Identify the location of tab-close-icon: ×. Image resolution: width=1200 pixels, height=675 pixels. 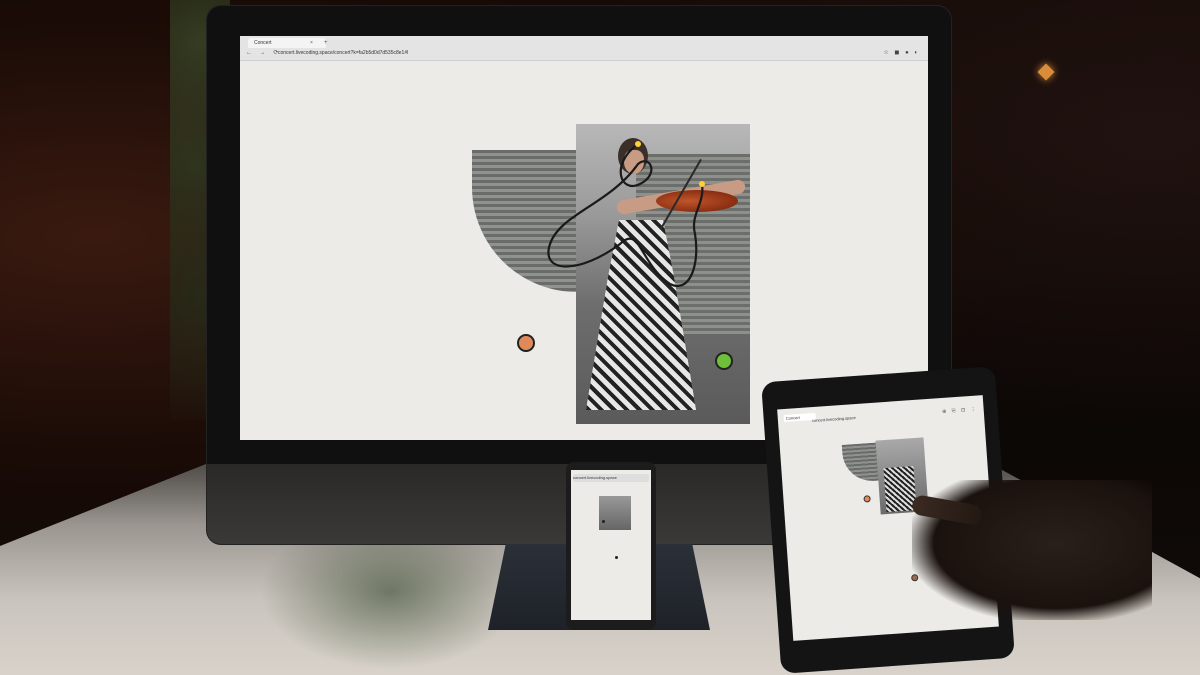
(311, 43).